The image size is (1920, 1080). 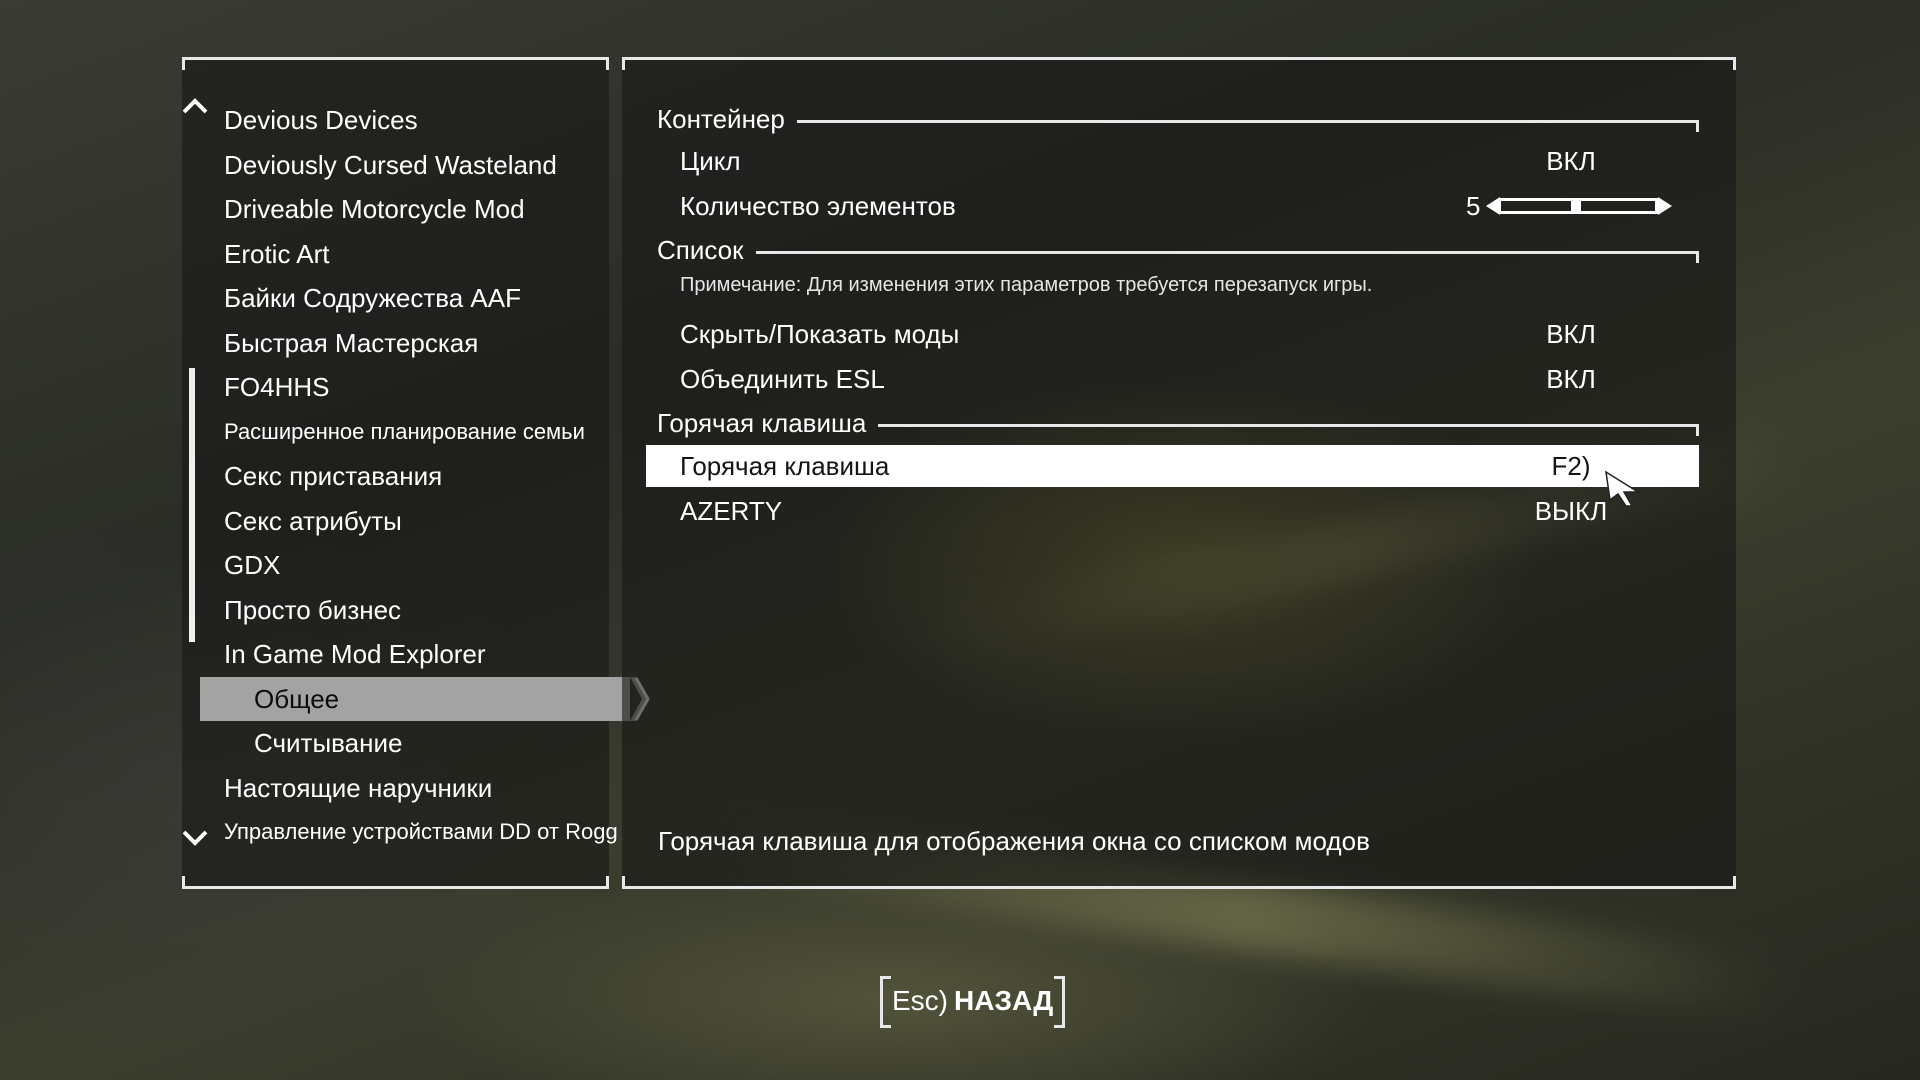 What do you see at coordinates (1665, 206) in the screenshot?
I see `slider-right-arrow-icon` at bounding box center [1665, 206].